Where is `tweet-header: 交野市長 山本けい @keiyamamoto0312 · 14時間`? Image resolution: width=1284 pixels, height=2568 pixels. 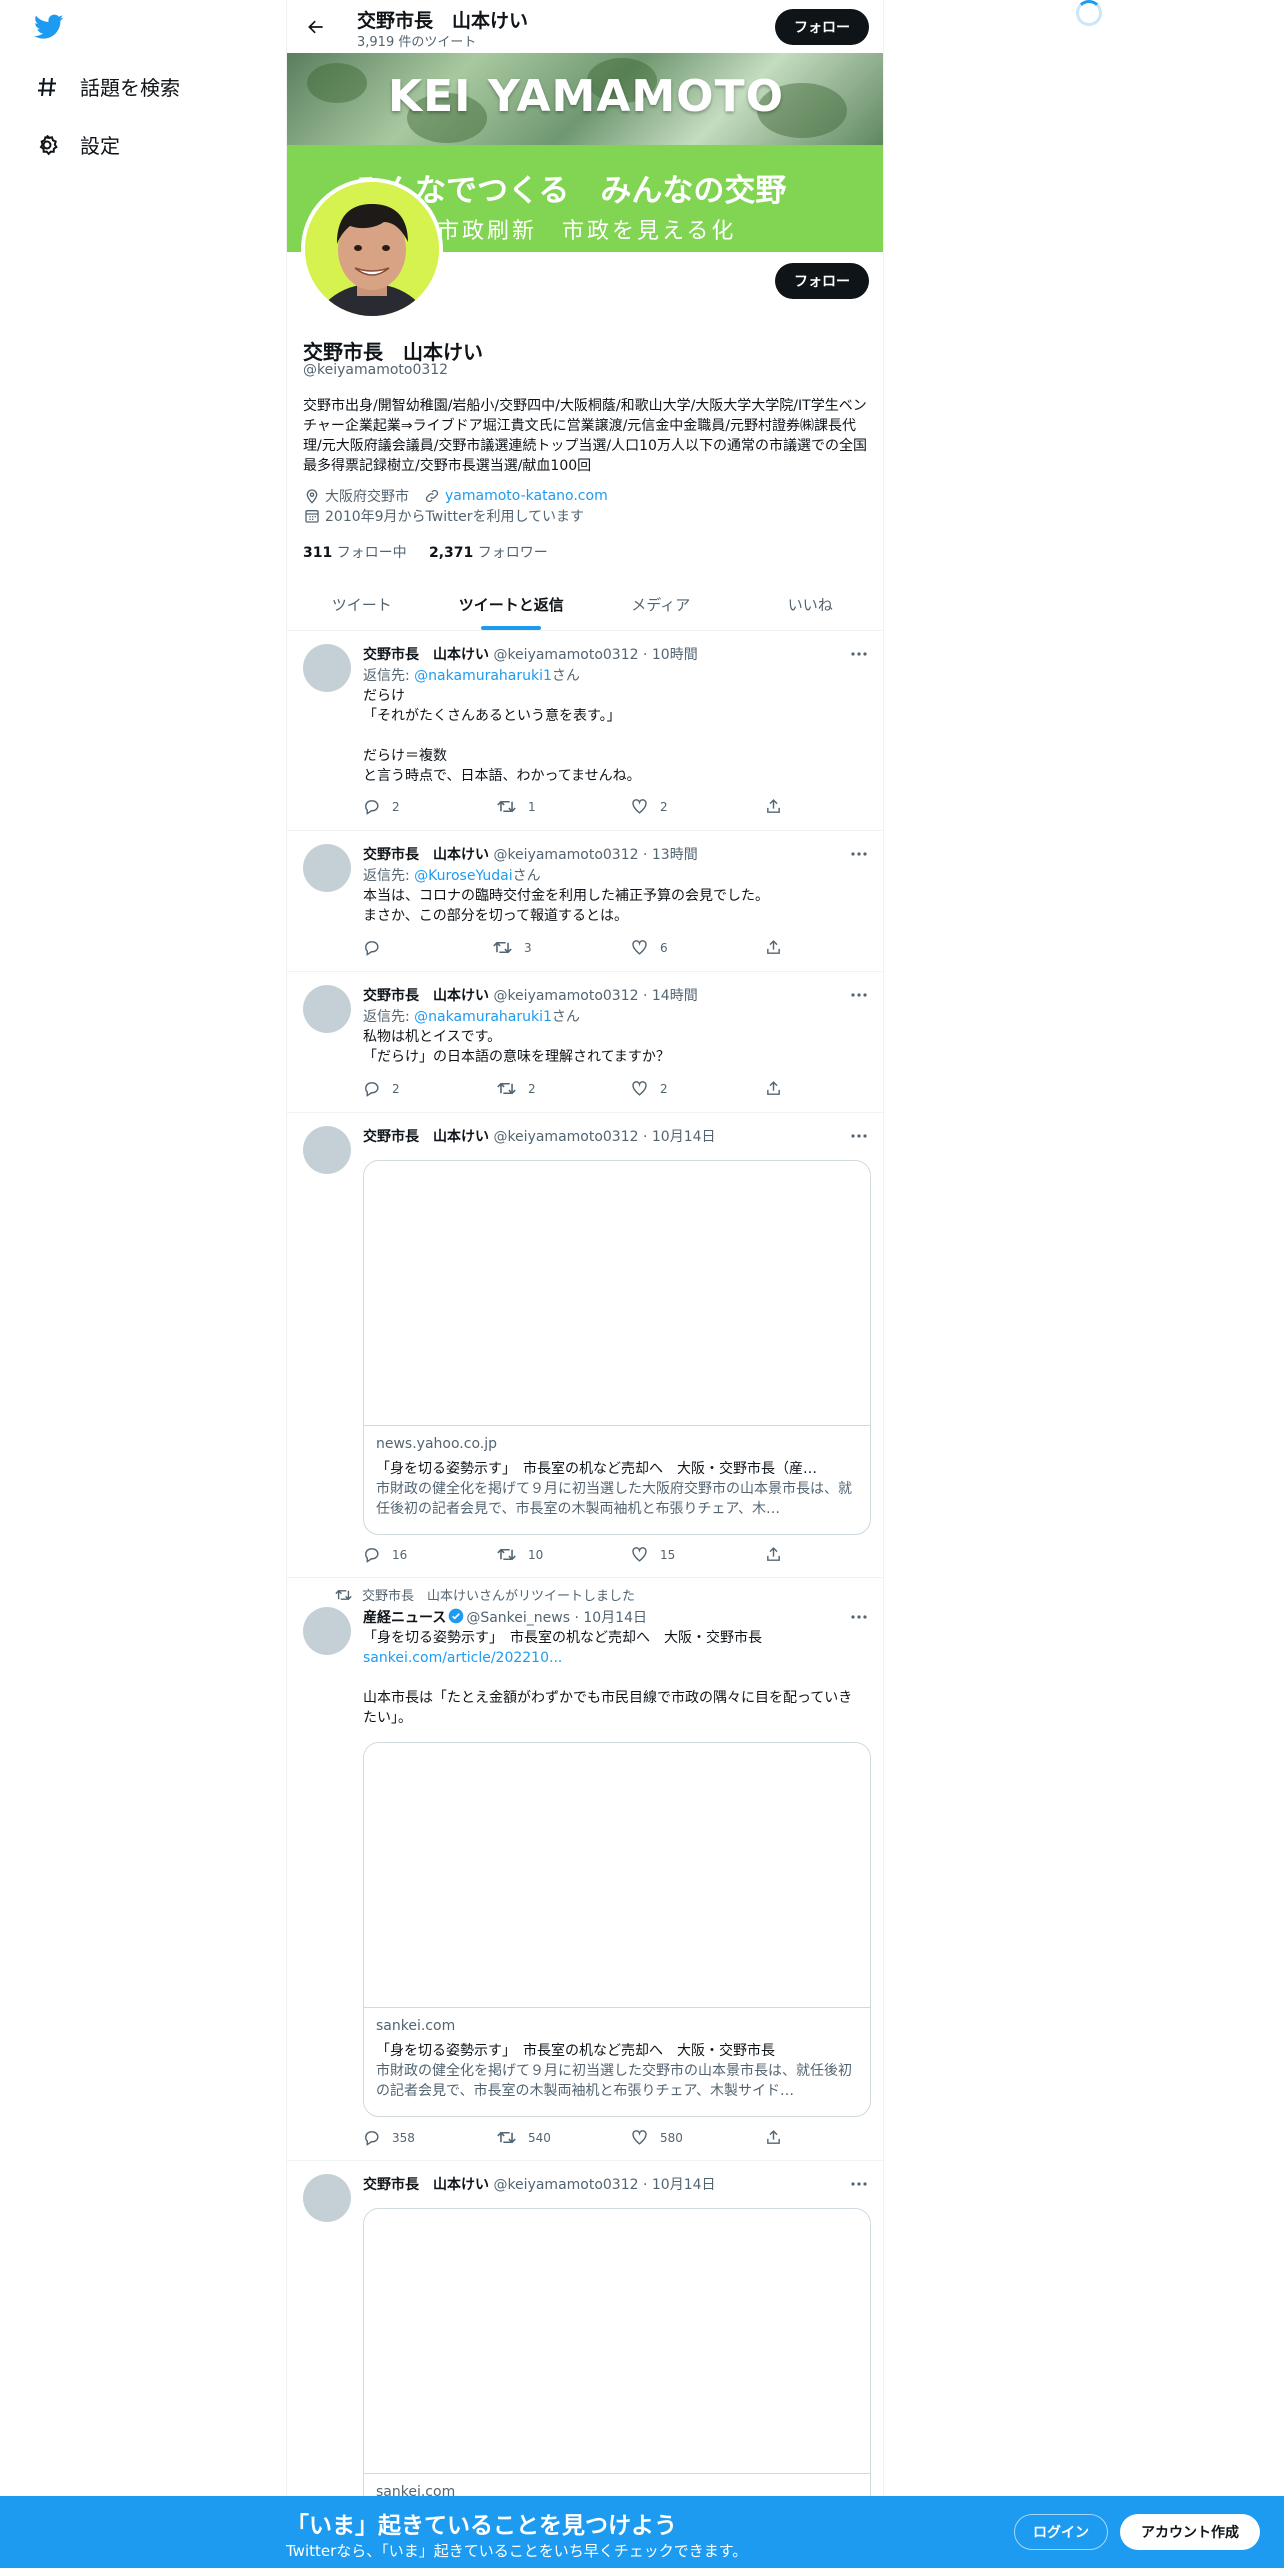
tweet-header: 交野市長 山本けい @keiyamamoto0312 · 14時間 is located at coordinates (530, 995).